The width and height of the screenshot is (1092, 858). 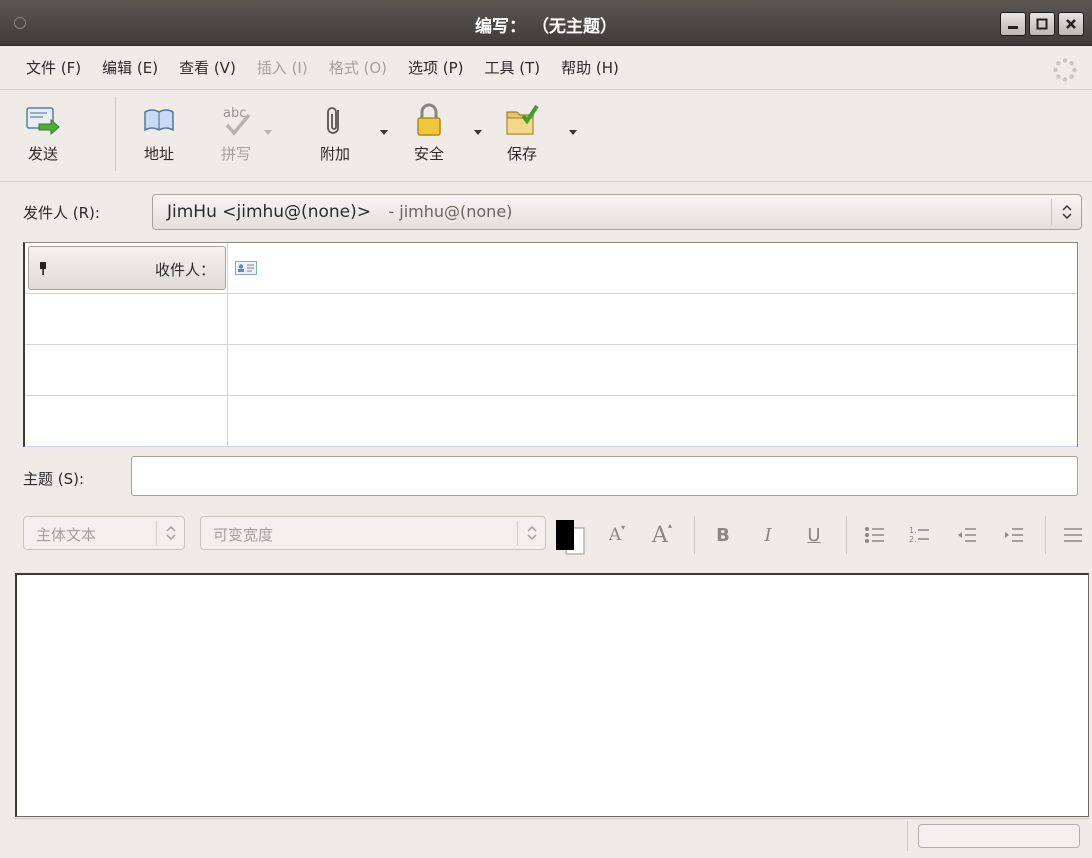 What do you see at coordinates (127, 268) in the screenshot?
I see `recipient-type-select: 收件人：` at bounding box center [127, 268].